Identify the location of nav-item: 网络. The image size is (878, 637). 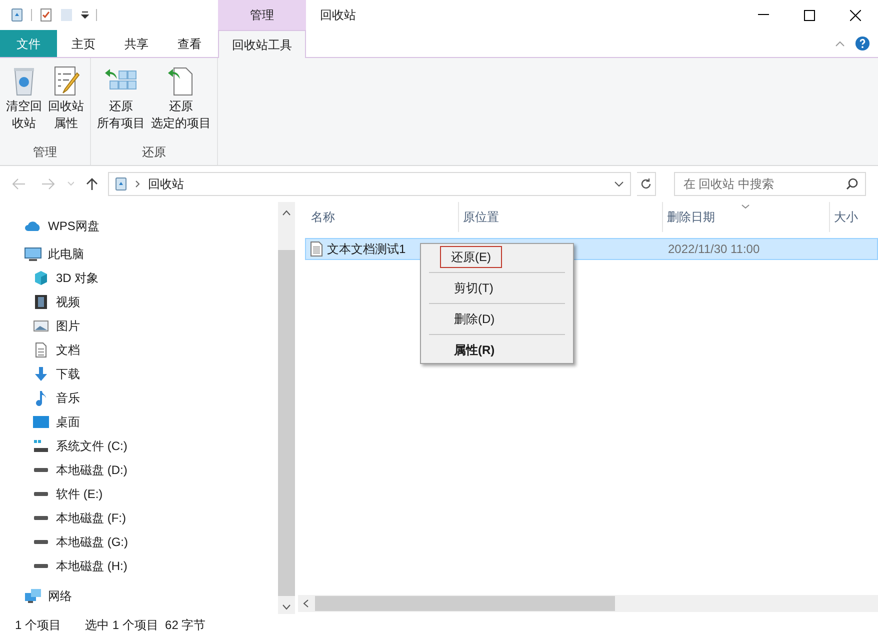
(151, 596).